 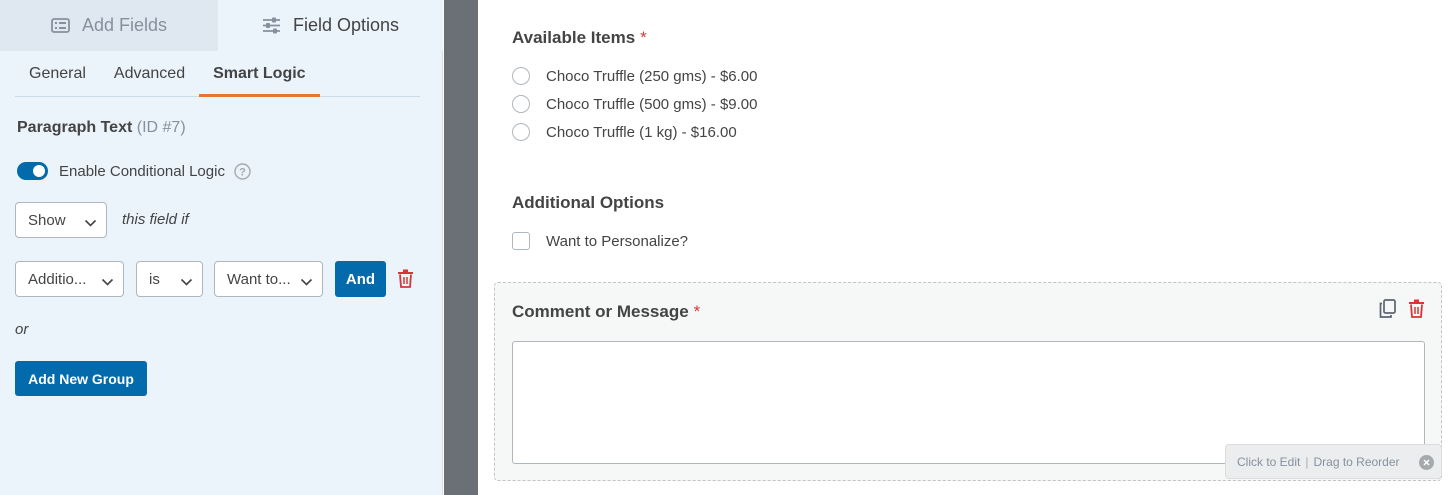 I want to click on radio-option: Choco Truffle (500 gms) - $9.00, so click(x=635, y=104).